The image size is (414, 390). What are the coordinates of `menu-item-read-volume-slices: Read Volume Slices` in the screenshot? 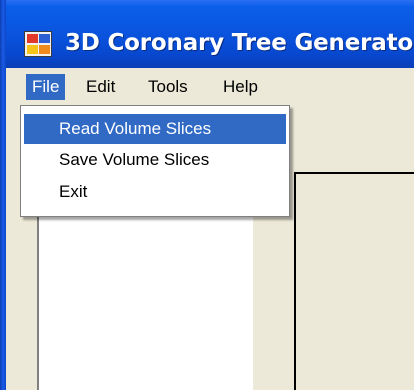 It's located at (155, 129).